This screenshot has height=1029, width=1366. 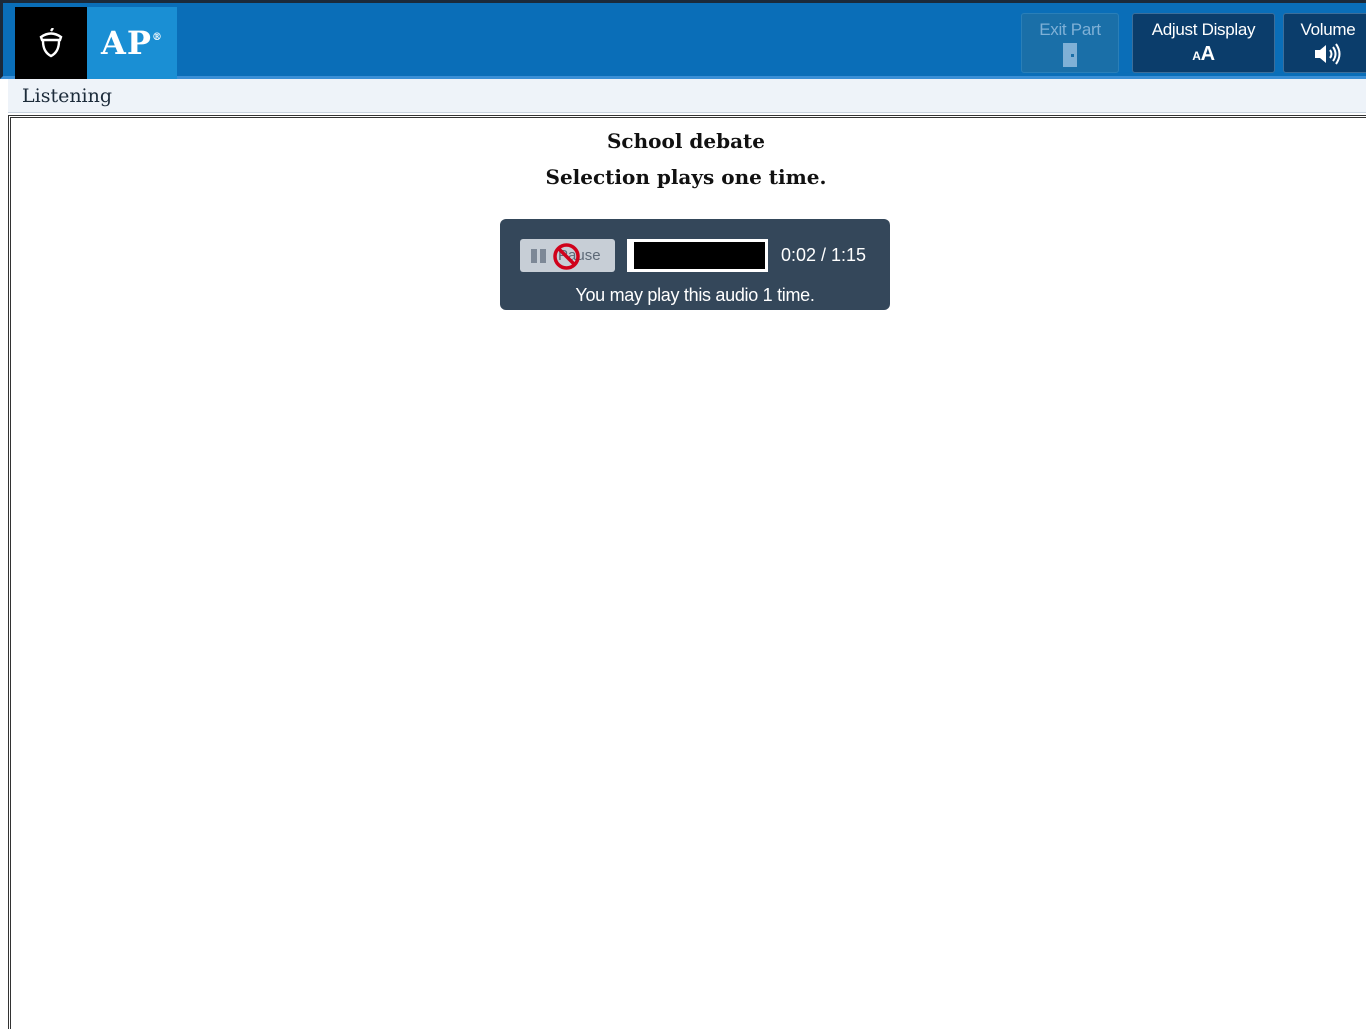 I want to click on pause-icon, so click(x=538, y=256).